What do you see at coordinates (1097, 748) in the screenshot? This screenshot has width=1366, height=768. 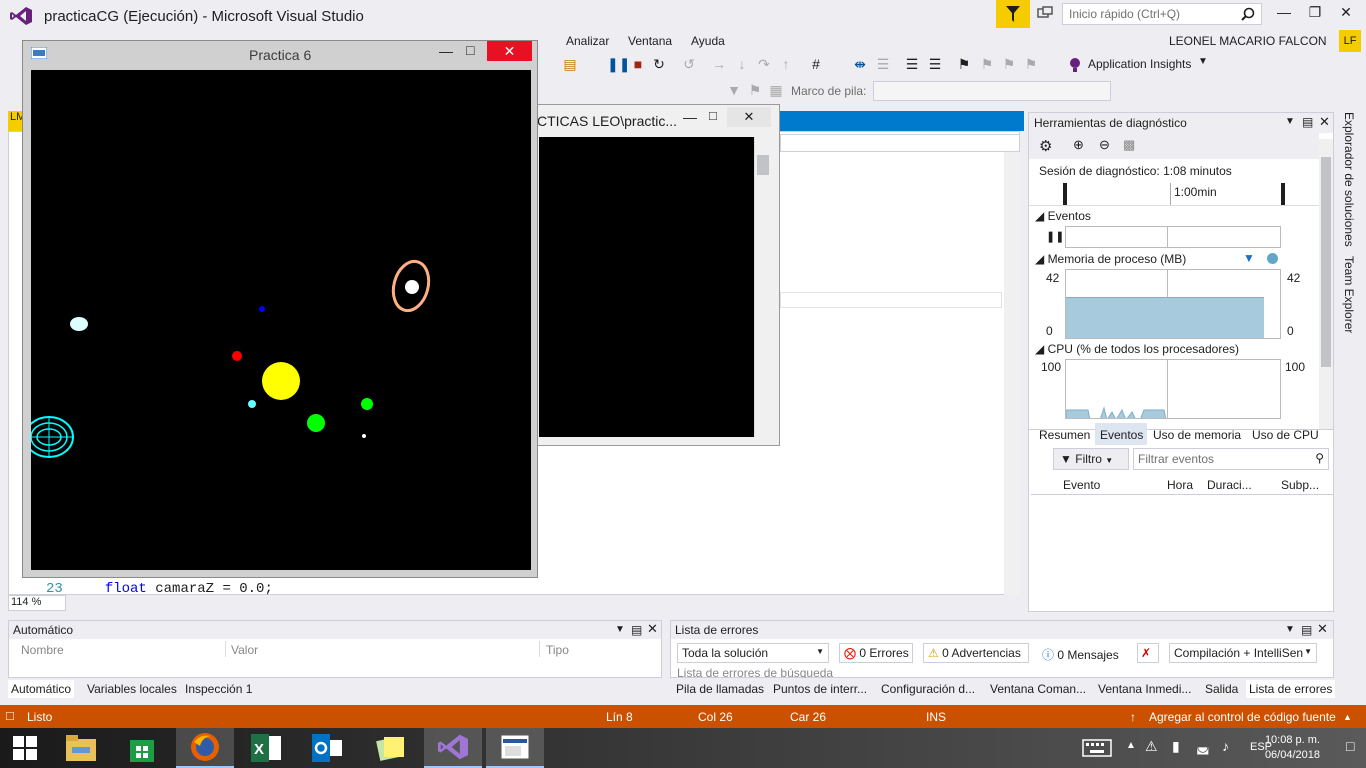 I see `keyboard-icon` at bounding box center [1097, 748].